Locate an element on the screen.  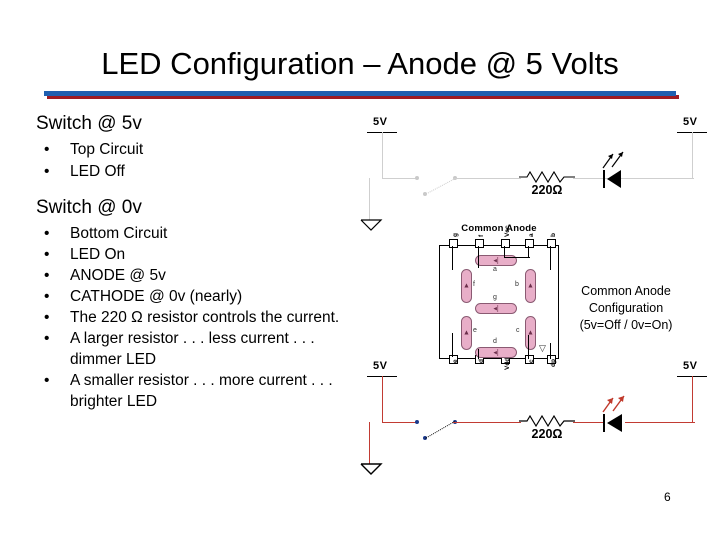
list-item: • LED Off is located at coordinates (200, 171).